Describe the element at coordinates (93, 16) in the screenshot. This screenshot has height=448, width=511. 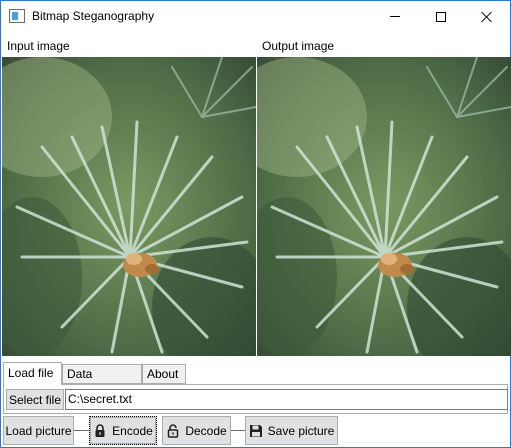
I see `window-title: Bitmap Steganography` at that location.